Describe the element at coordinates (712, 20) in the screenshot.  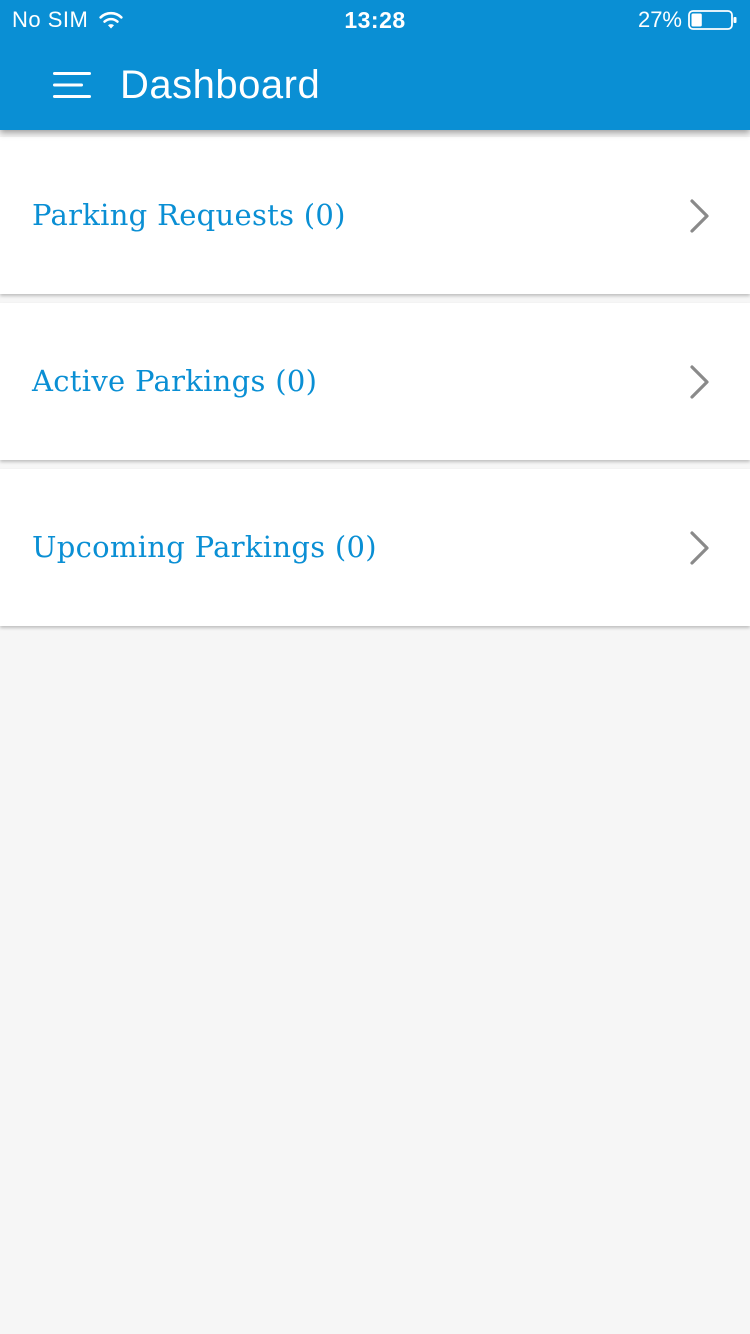
I see `battery-icon` at that location.